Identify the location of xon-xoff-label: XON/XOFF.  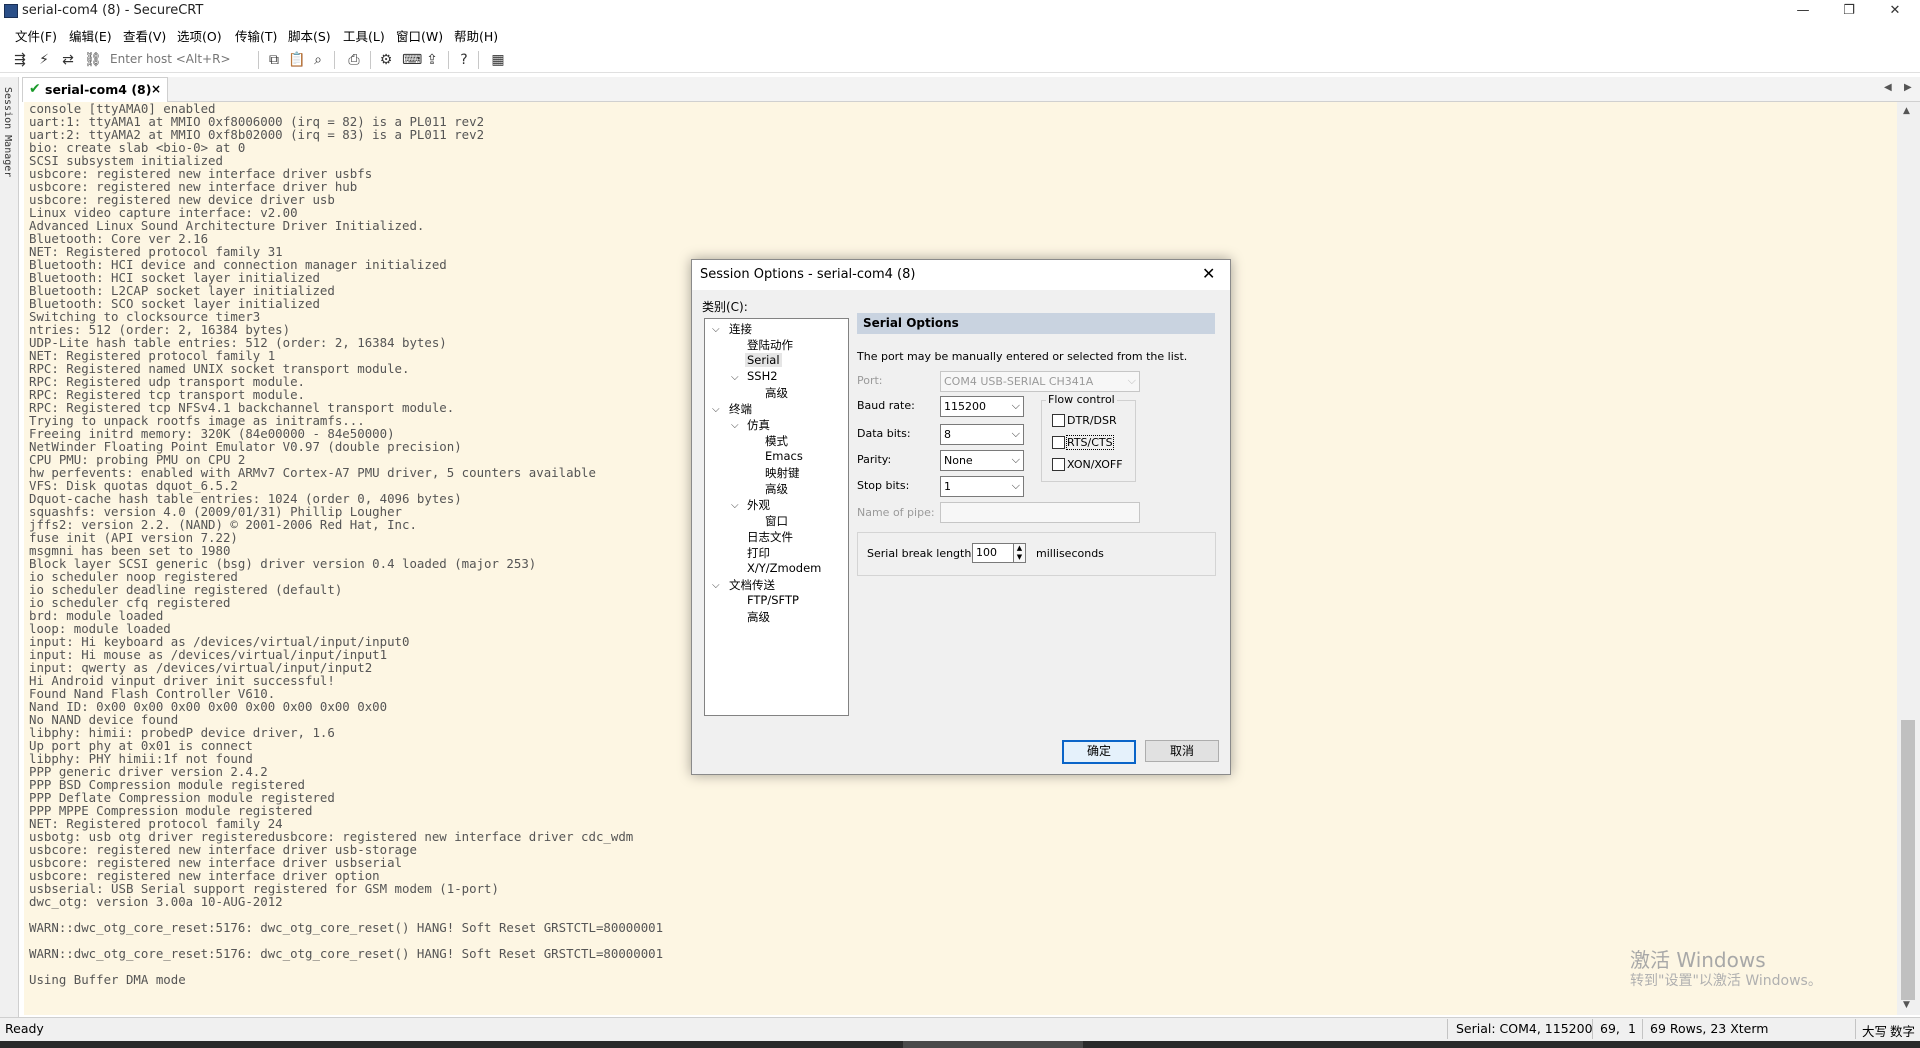
(1095, 464).